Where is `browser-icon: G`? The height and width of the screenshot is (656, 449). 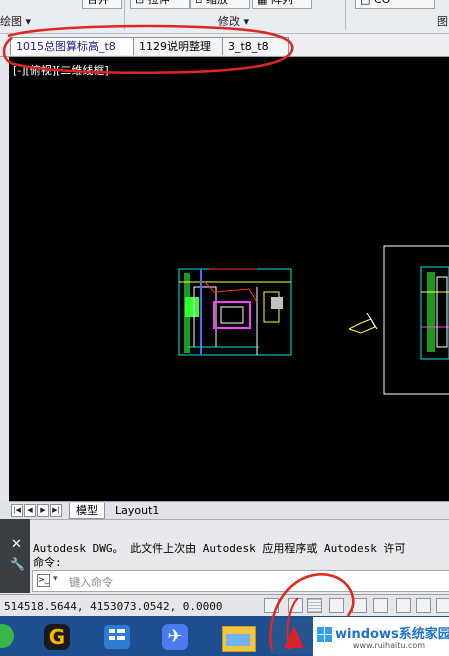
browser-icon: G is located at coordinates (62, 636).